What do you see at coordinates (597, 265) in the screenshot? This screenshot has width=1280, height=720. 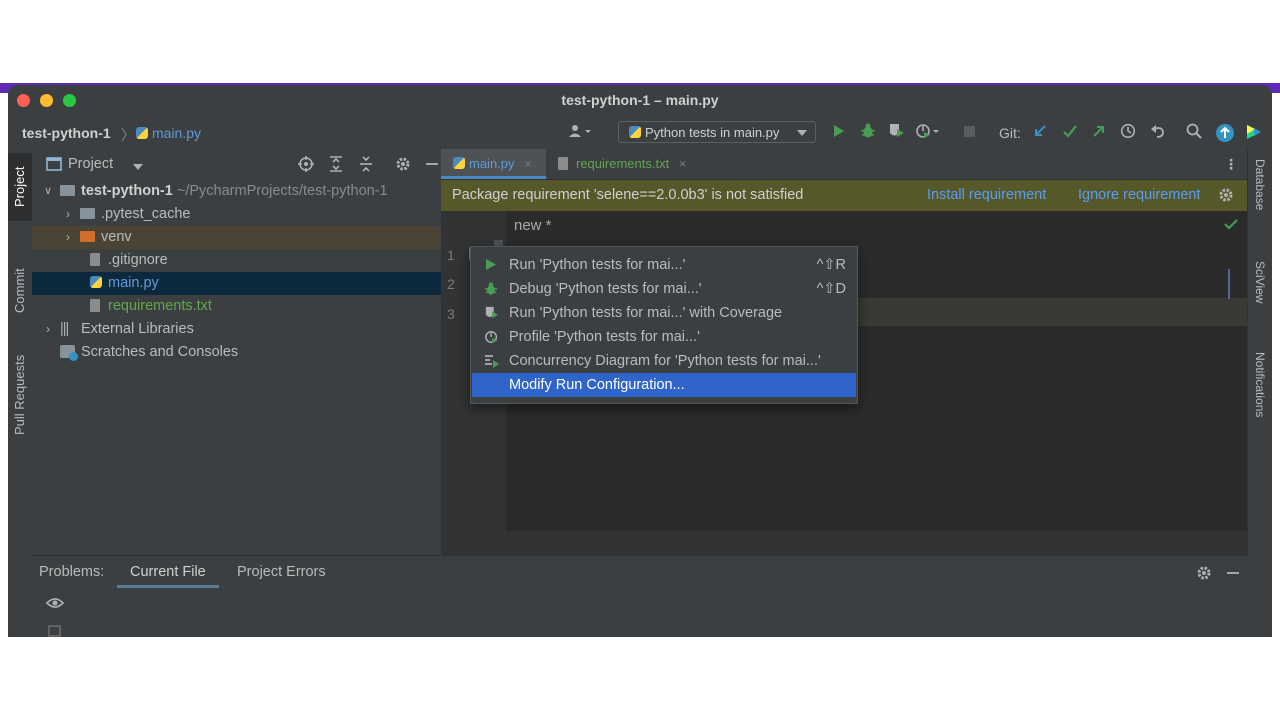 I see `menu-item-label: Run 'Python tests for mai...'` at bounding box center [597, 265].